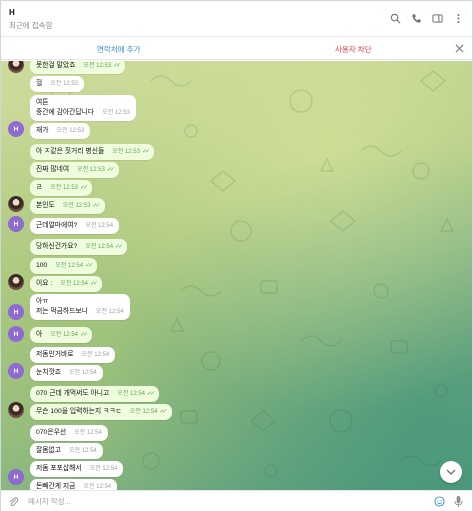 This screenshot has width=473, height=511. What do you see at coordinates (57, 246) in the screenshot?
I see `message-text: 당하신건가요?` at bounding box center [57, 246].